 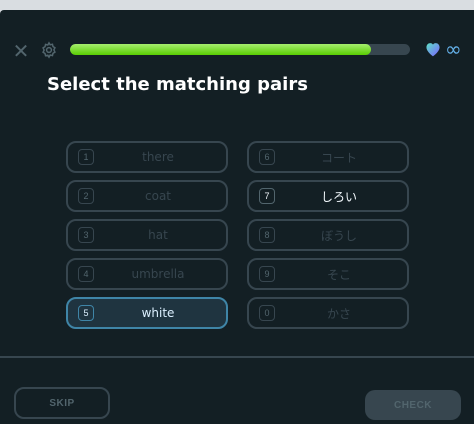 I want to click on tile-word: しろい, so click(x=338, y=196).